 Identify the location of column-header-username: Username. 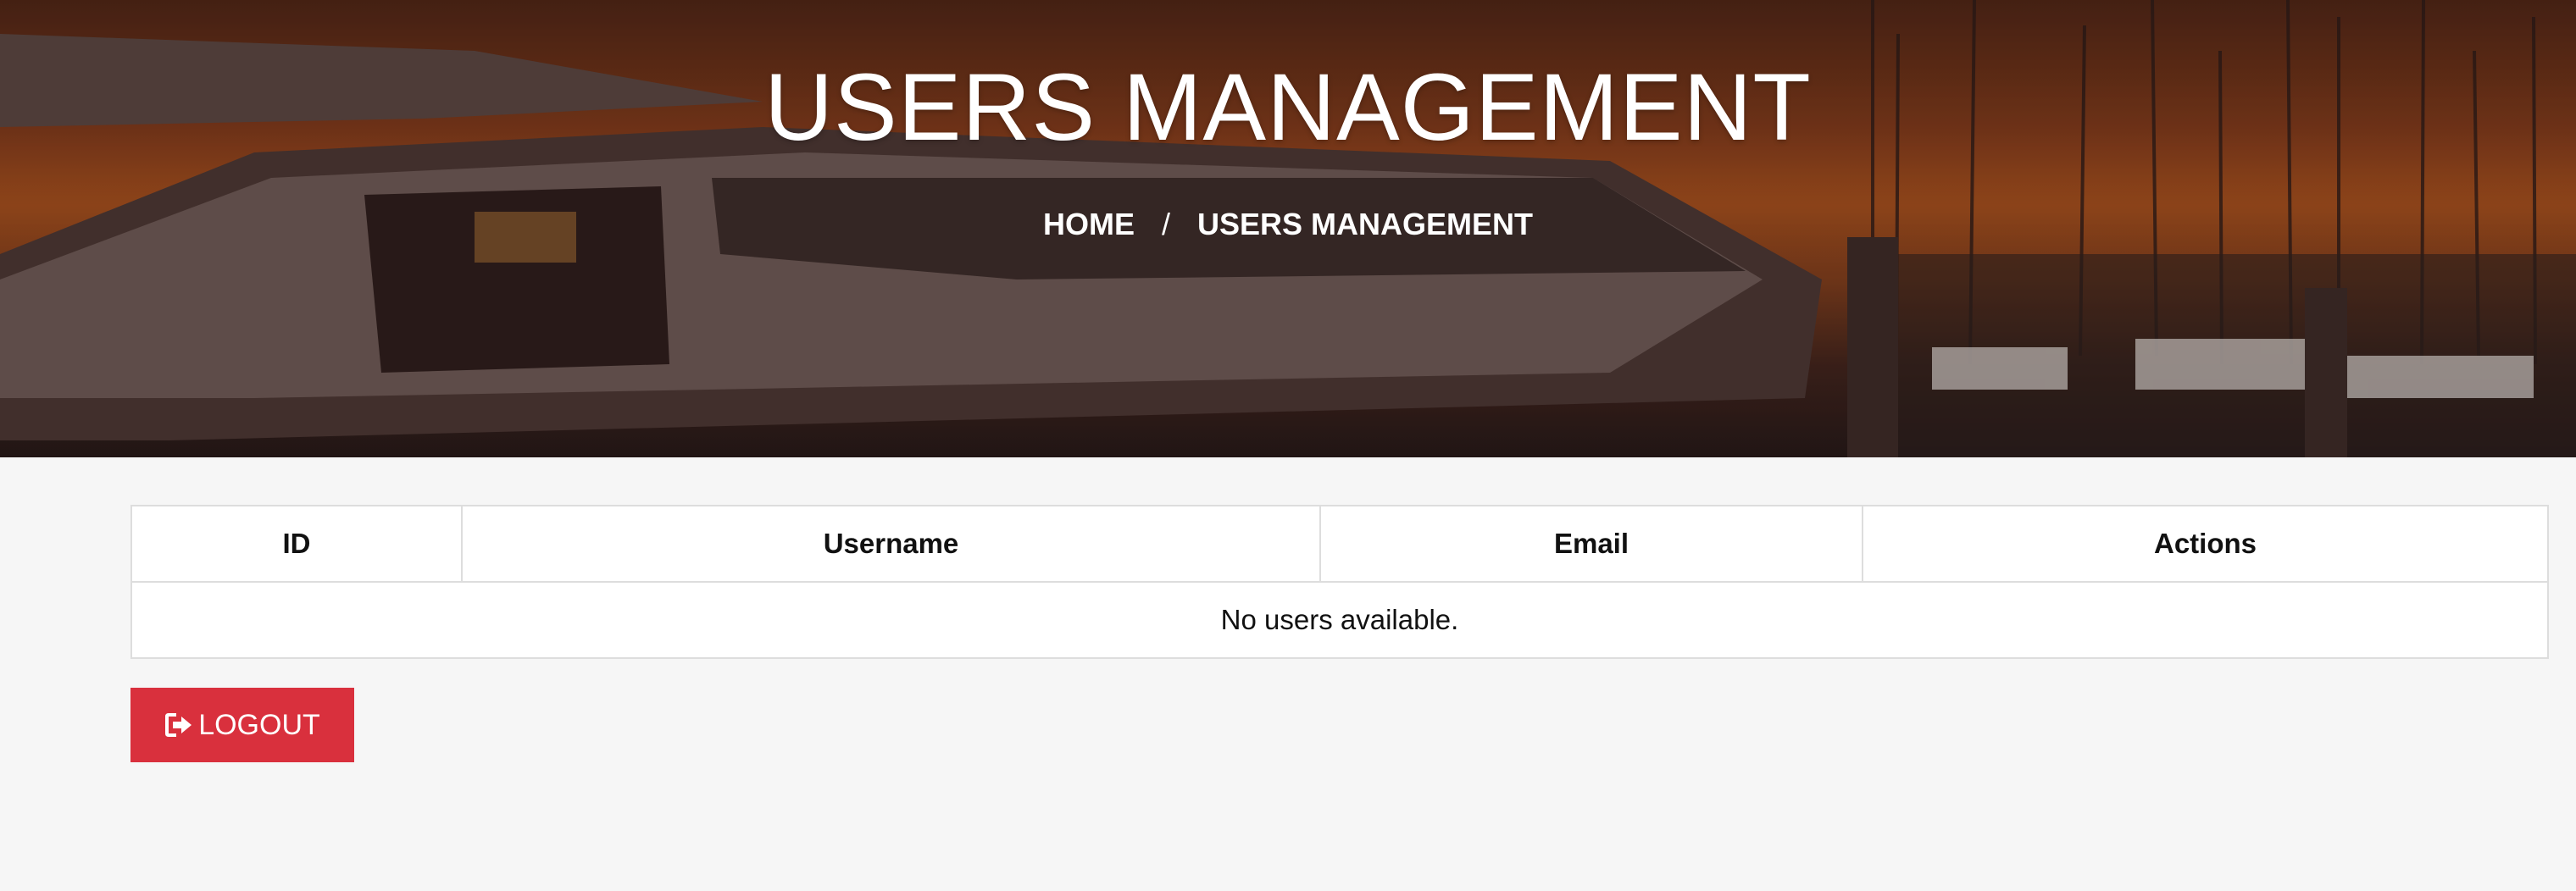
(891, 544).